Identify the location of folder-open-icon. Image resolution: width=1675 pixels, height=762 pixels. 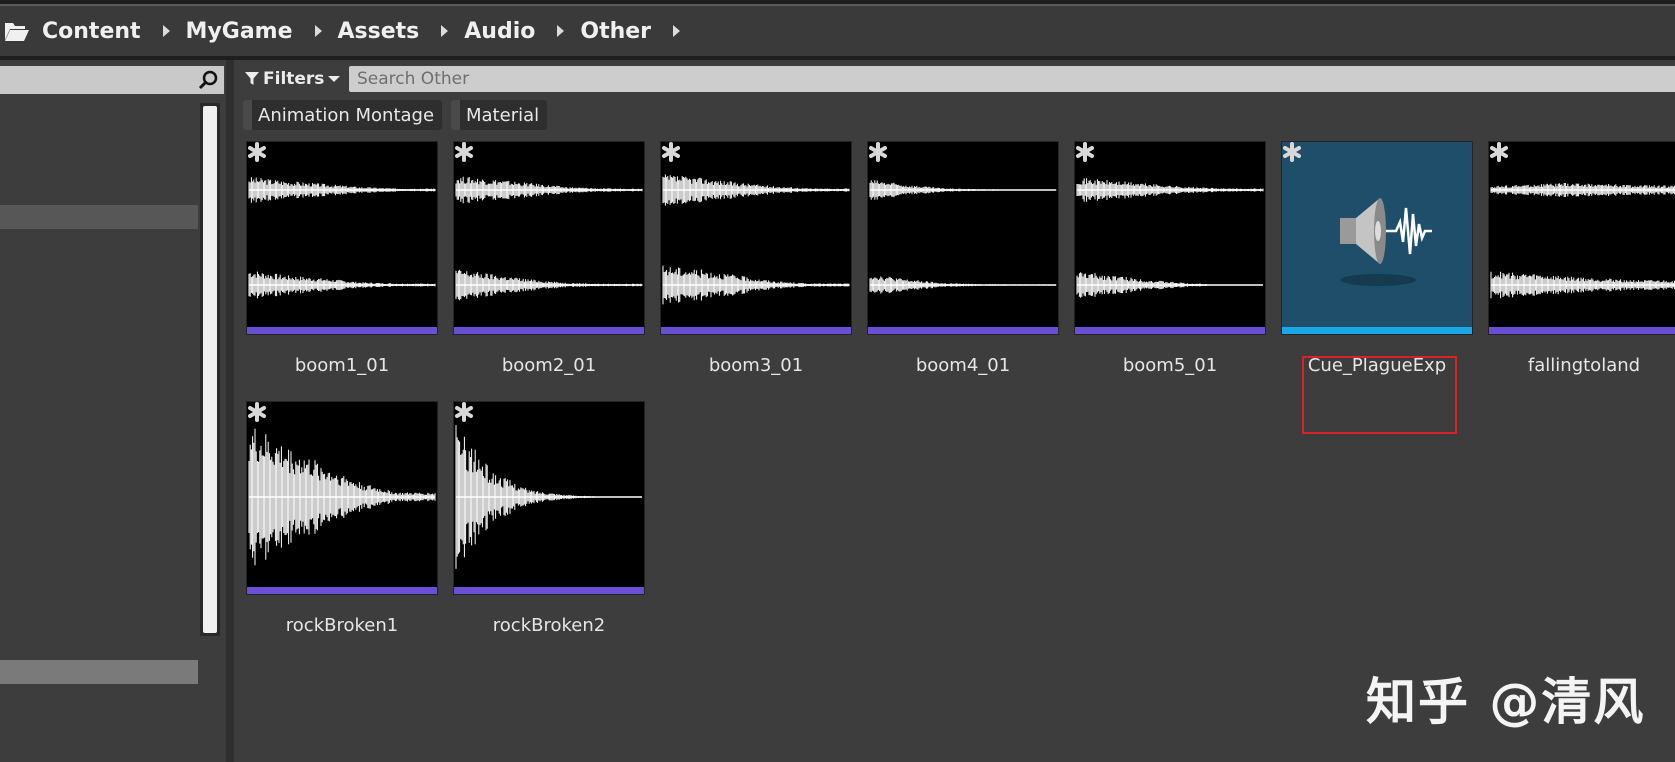
(17, 31).